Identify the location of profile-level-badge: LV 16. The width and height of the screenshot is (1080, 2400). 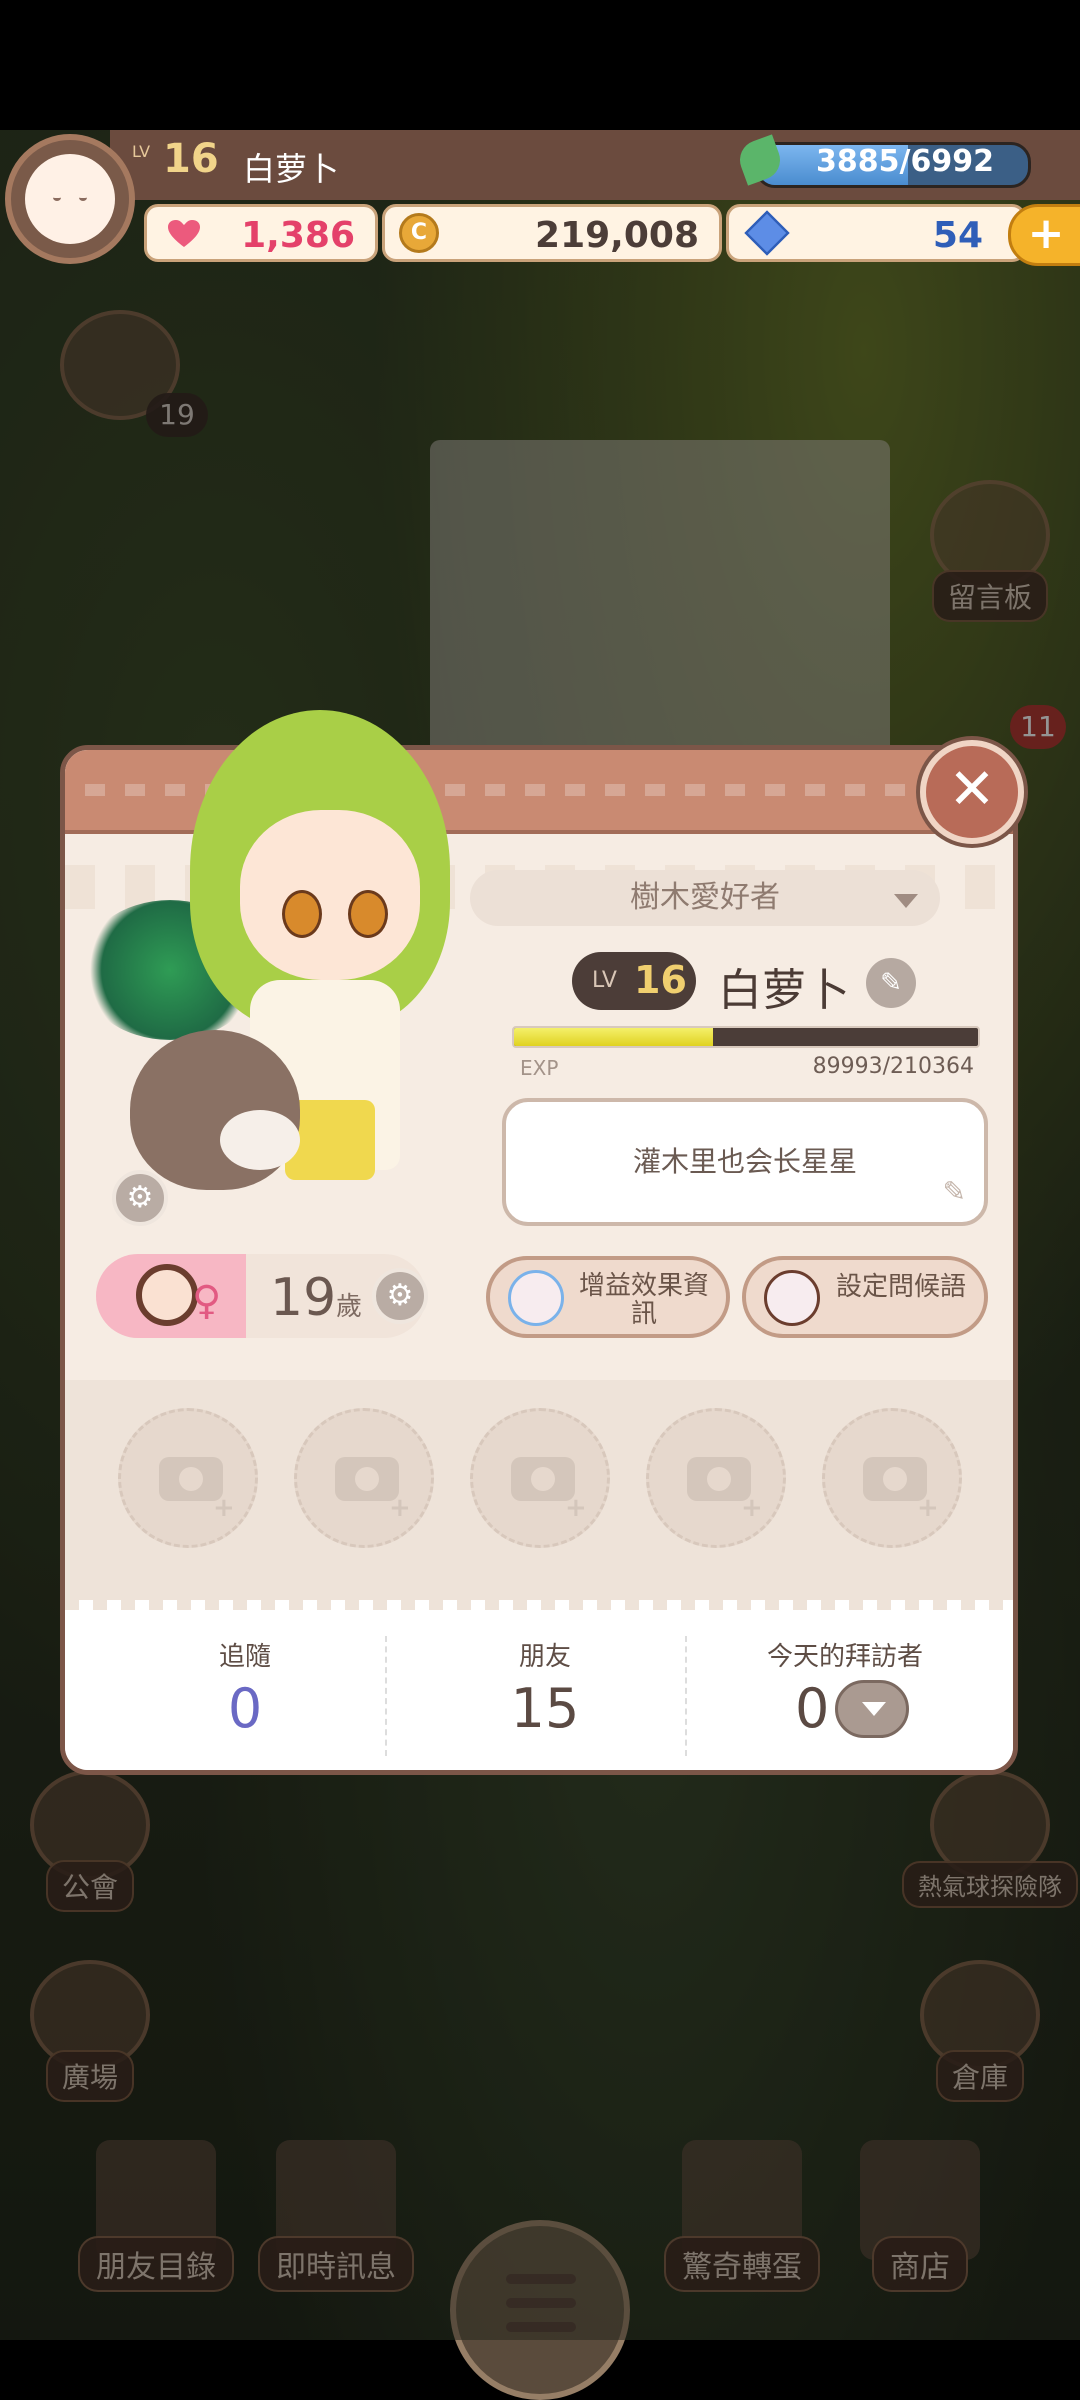
(634, 981).